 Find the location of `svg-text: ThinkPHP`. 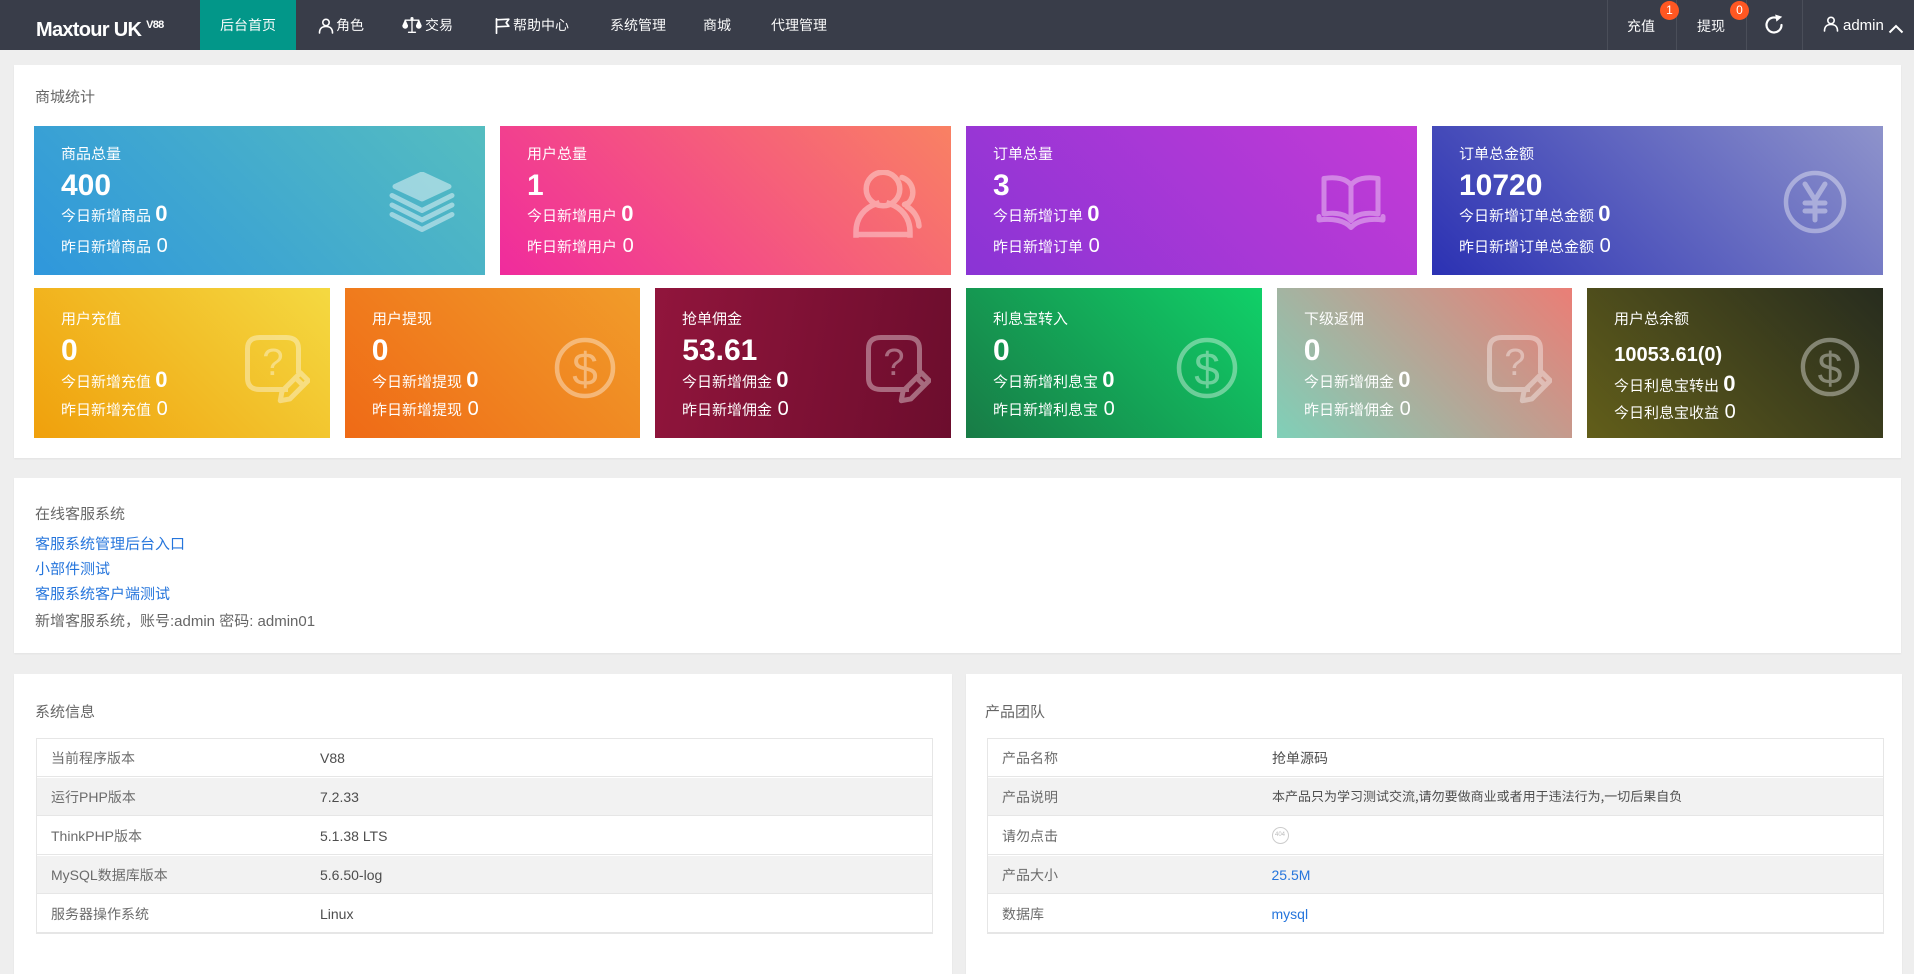

svg-text: ThinkPHP is located at coordinates (82, 836).